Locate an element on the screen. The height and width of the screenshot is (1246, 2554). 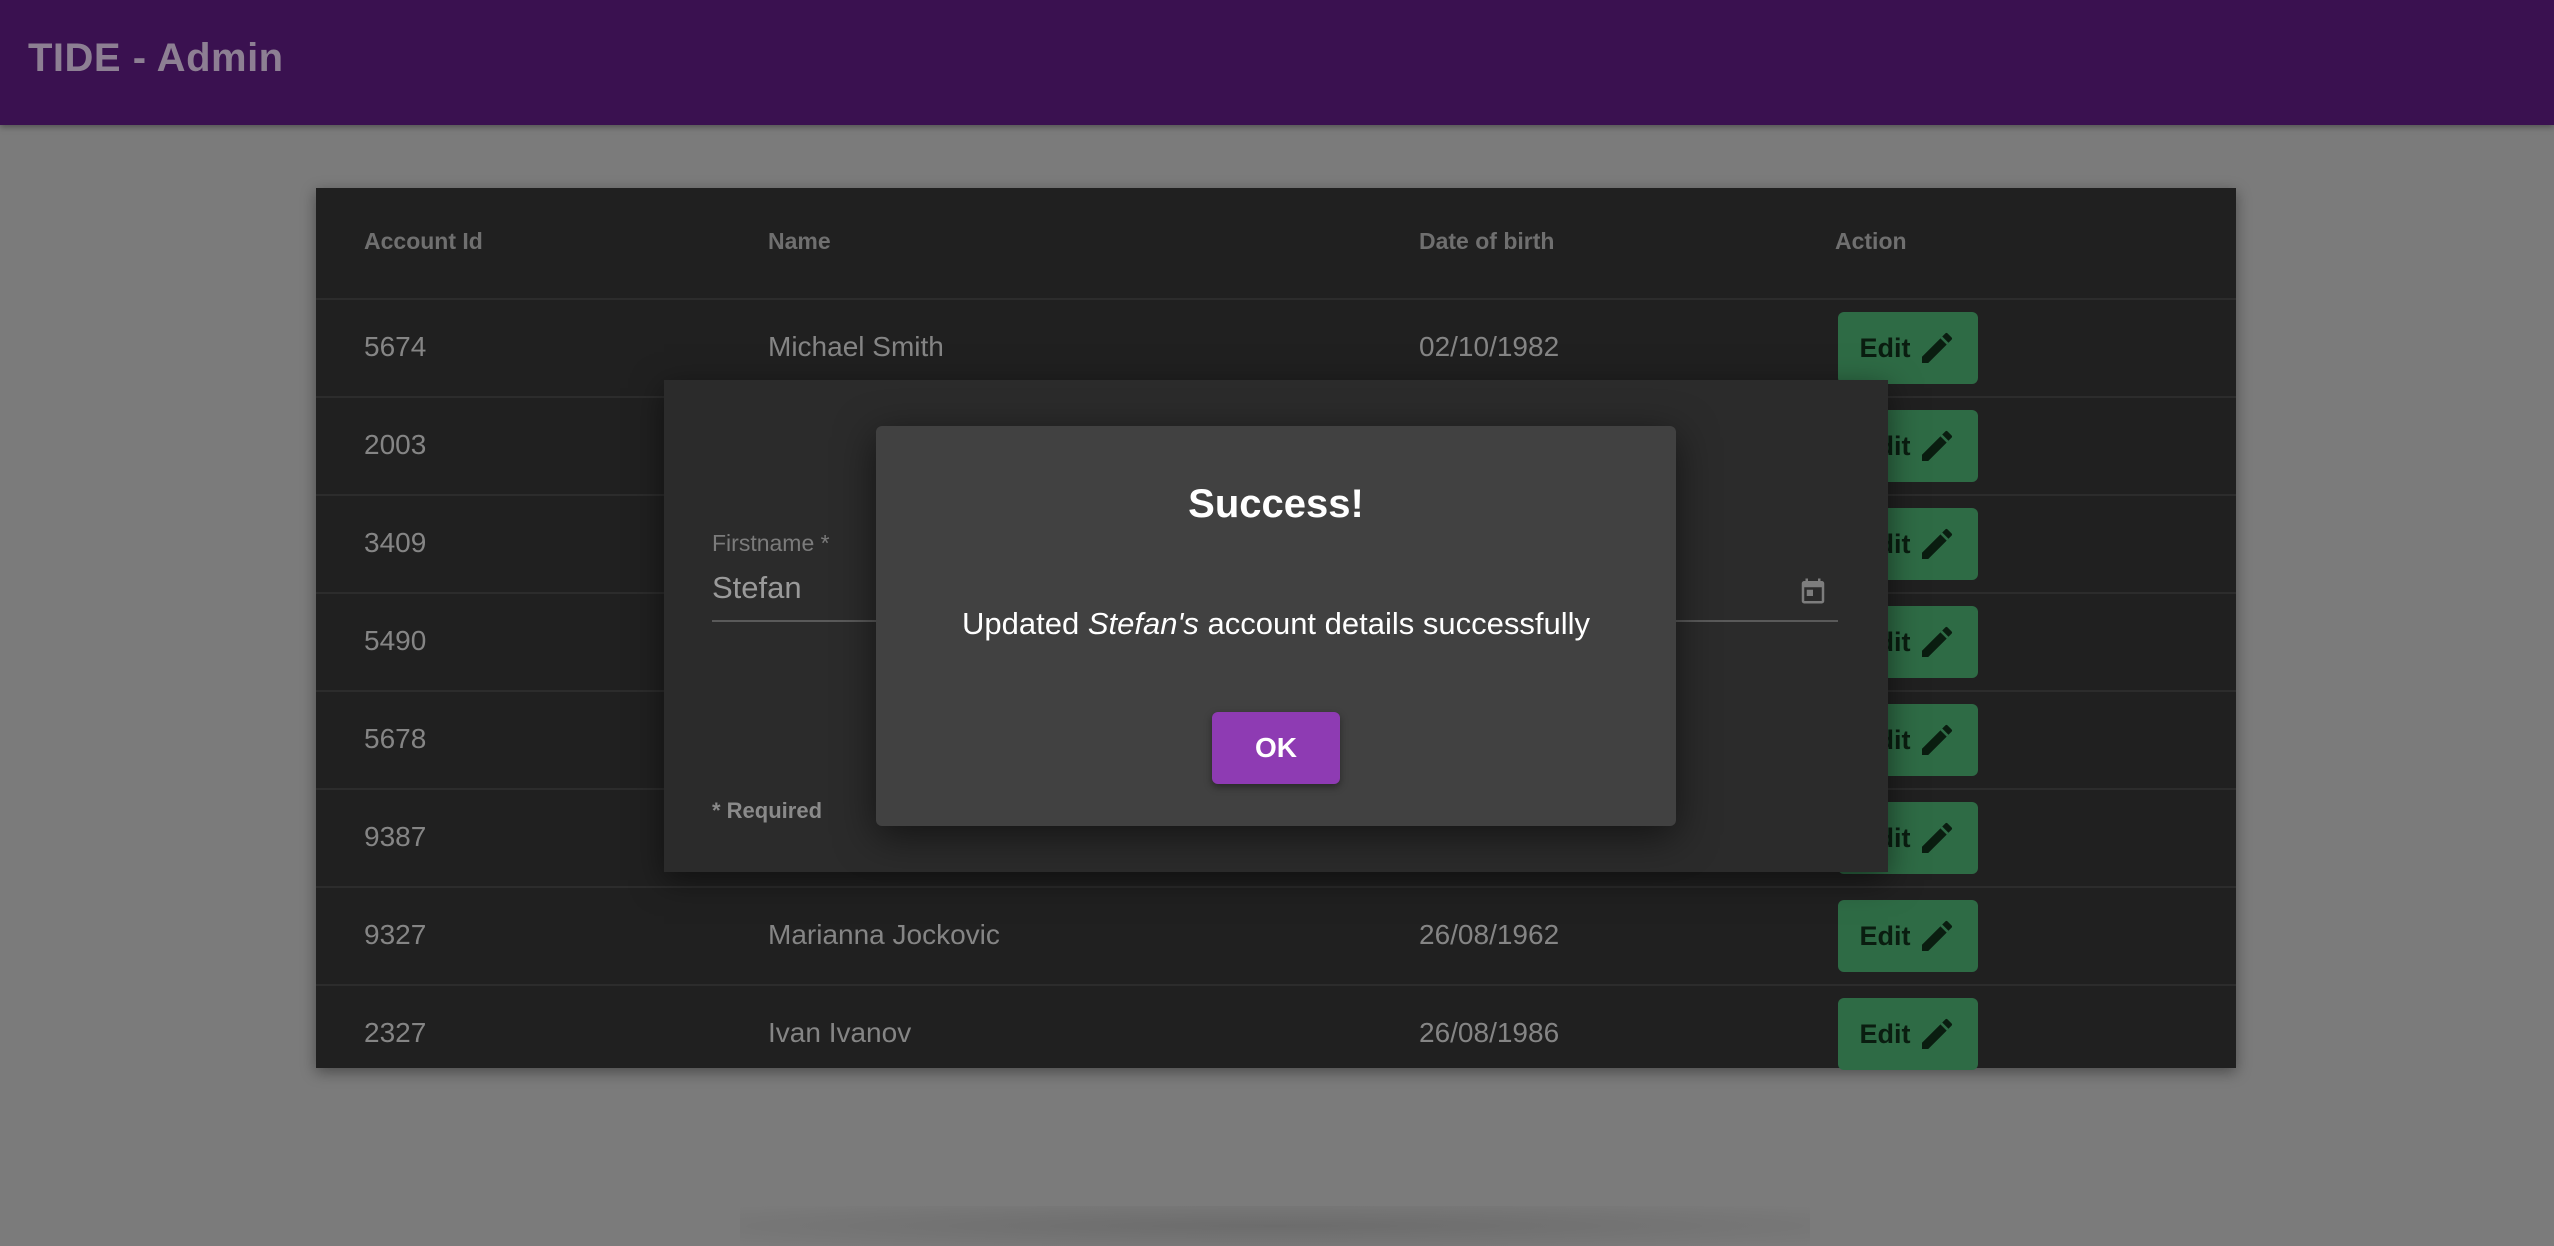
account-id-cell: 5678 is located at coordinates (395, 738).